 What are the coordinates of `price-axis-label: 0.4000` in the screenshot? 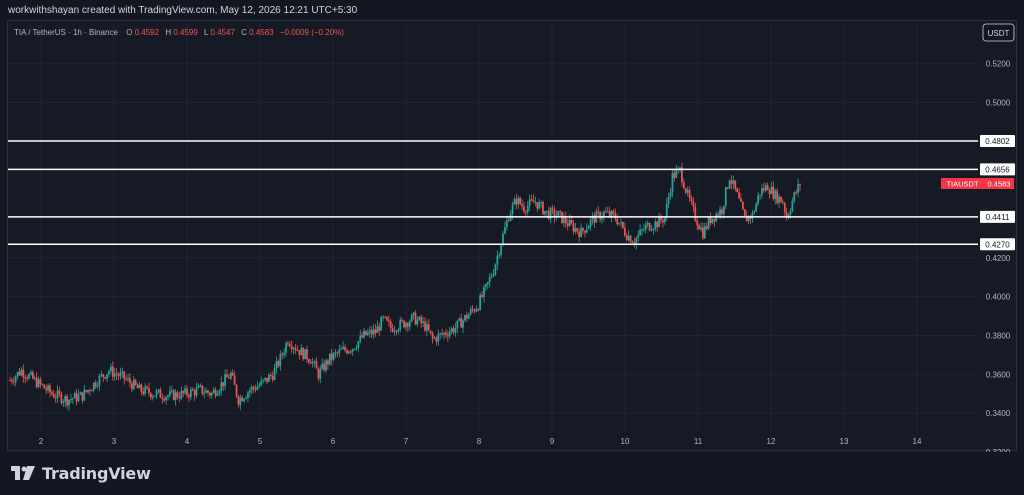 It's located at (998, 297).